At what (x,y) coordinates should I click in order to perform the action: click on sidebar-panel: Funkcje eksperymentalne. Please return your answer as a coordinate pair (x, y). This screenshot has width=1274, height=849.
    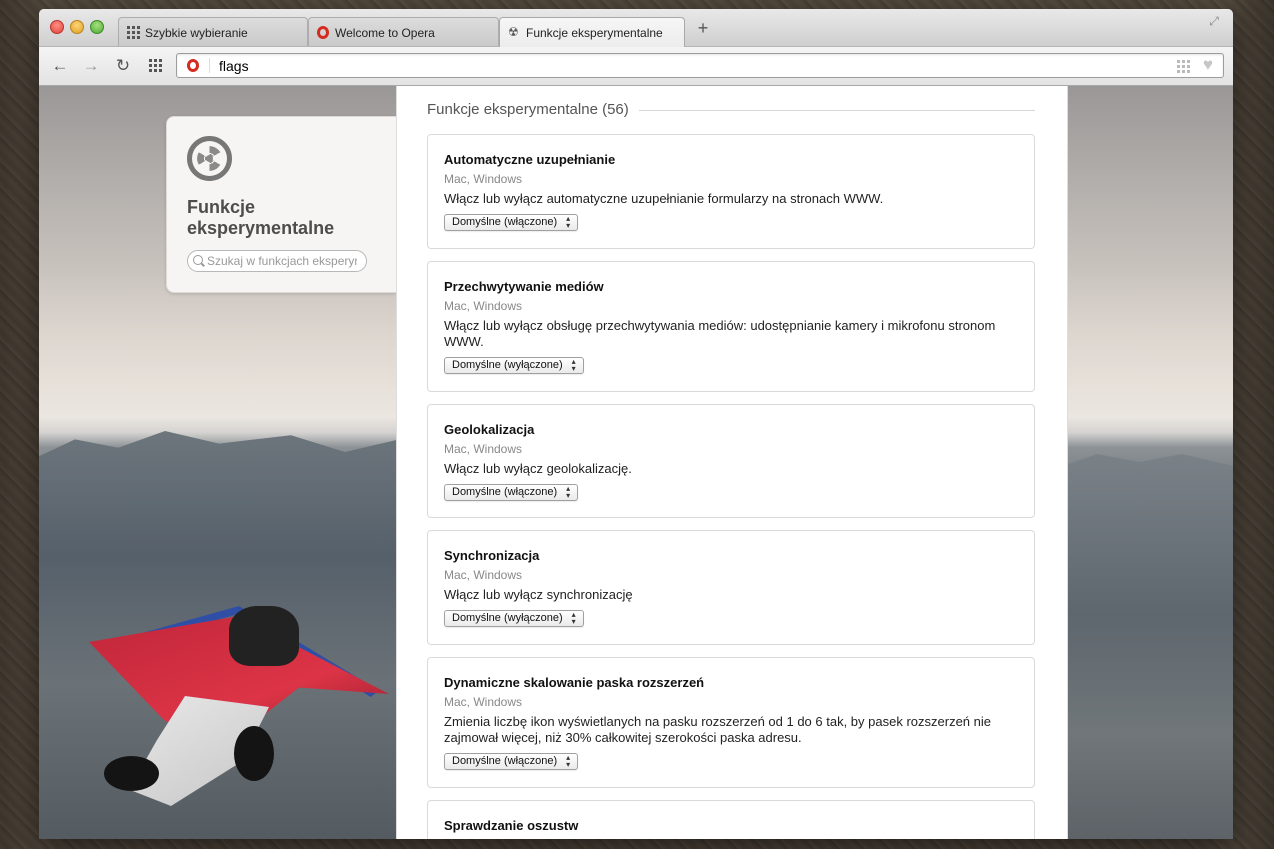
    Looking at the image, I should click on (281, 204).